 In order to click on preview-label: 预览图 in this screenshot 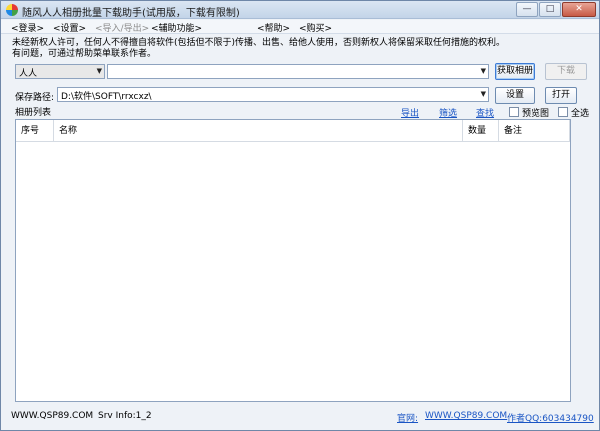, I will do `click(536, 114)`.